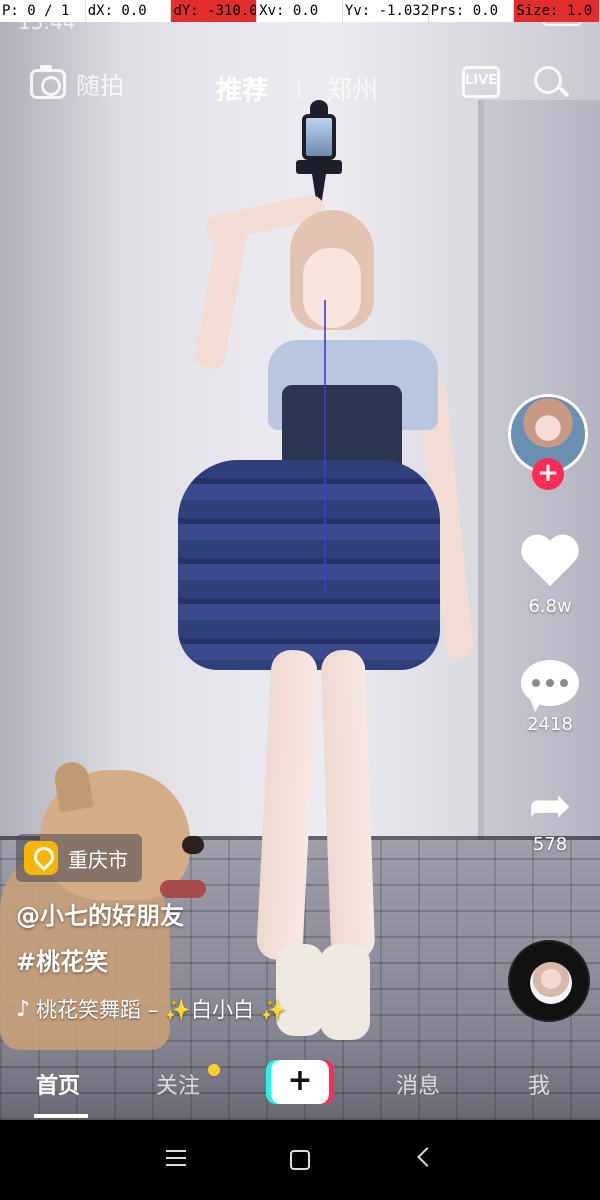 The image size is (600, 1200). I want to click on bottom-tab-bar: 首页 关注 + 消息 我, so click(300, 1080).